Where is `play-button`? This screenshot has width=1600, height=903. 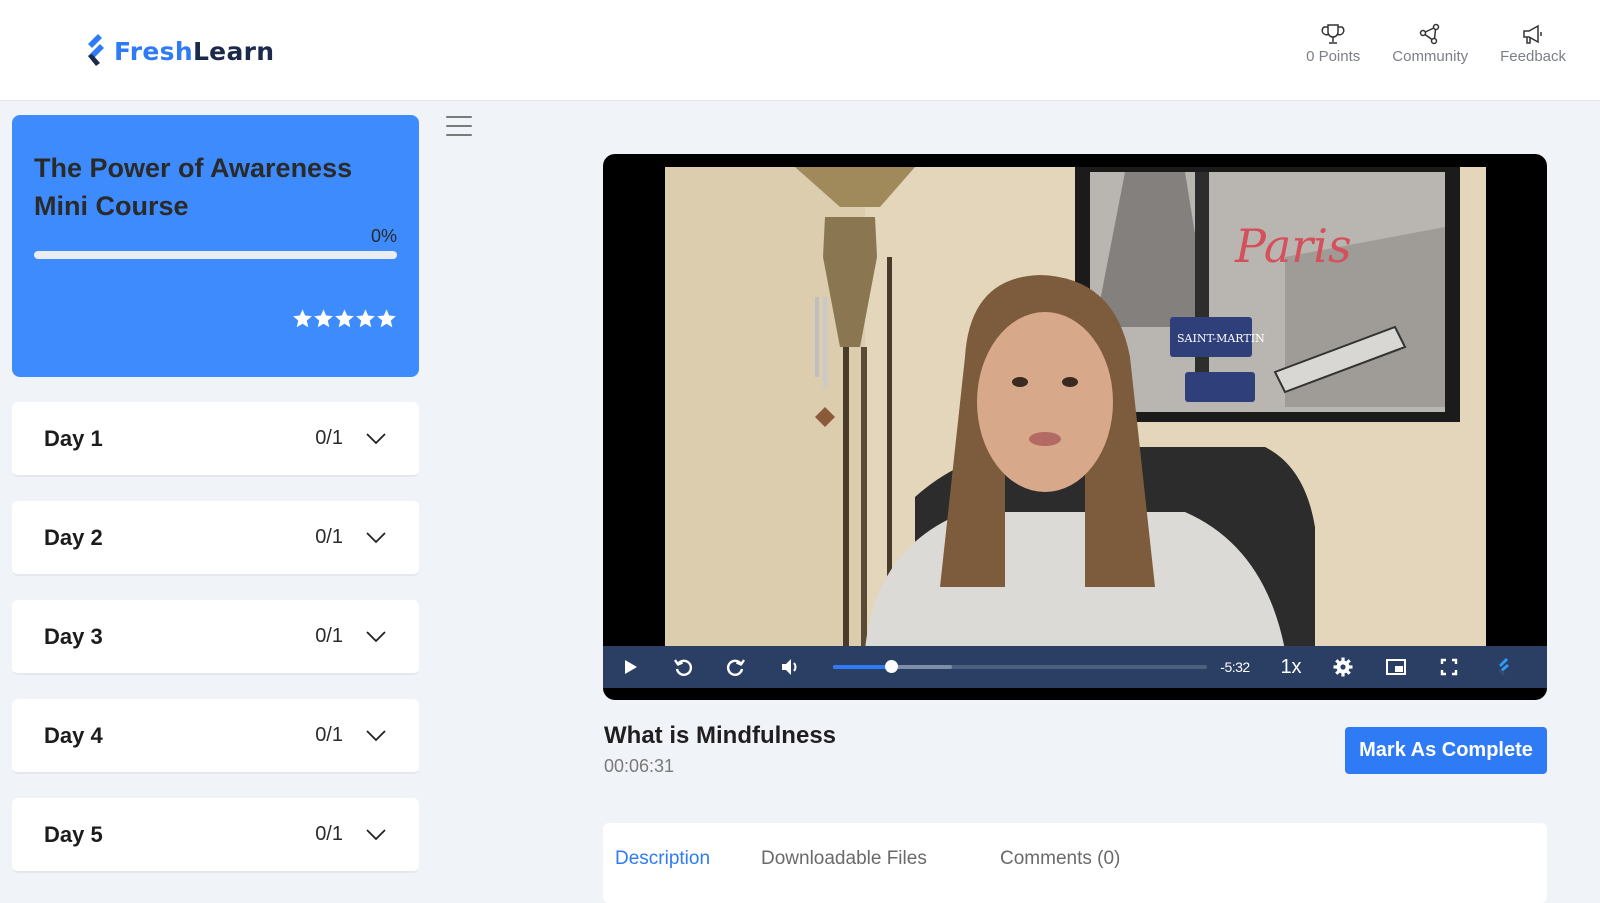 play-button is located at coordinates (630, 667).